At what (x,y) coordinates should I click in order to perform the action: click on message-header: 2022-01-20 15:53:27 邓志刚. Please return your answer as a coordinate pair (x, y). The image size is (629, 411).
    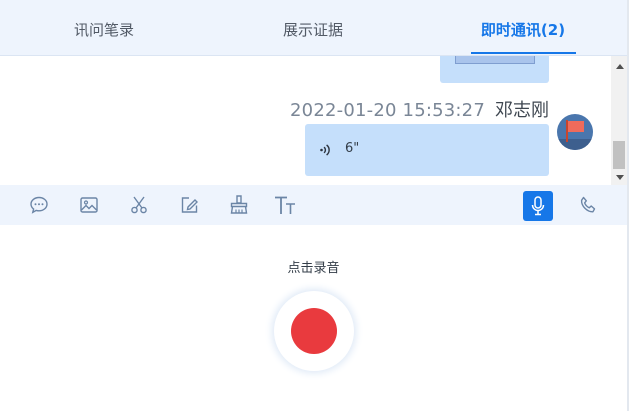
    Looking at the image, I should click on (419, 109).